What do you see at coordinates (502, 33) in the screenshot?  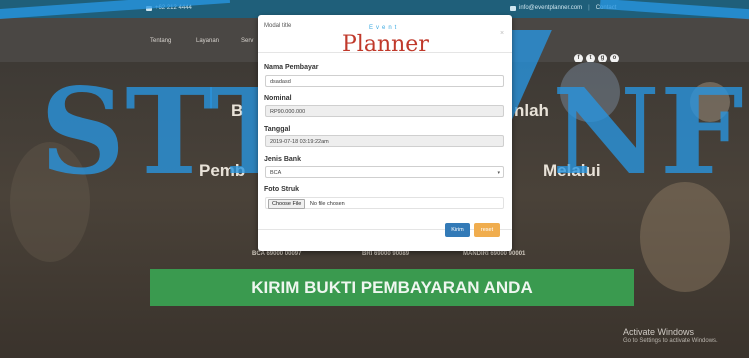 I see `close-icon: ×` at bounding box center [502, 33].